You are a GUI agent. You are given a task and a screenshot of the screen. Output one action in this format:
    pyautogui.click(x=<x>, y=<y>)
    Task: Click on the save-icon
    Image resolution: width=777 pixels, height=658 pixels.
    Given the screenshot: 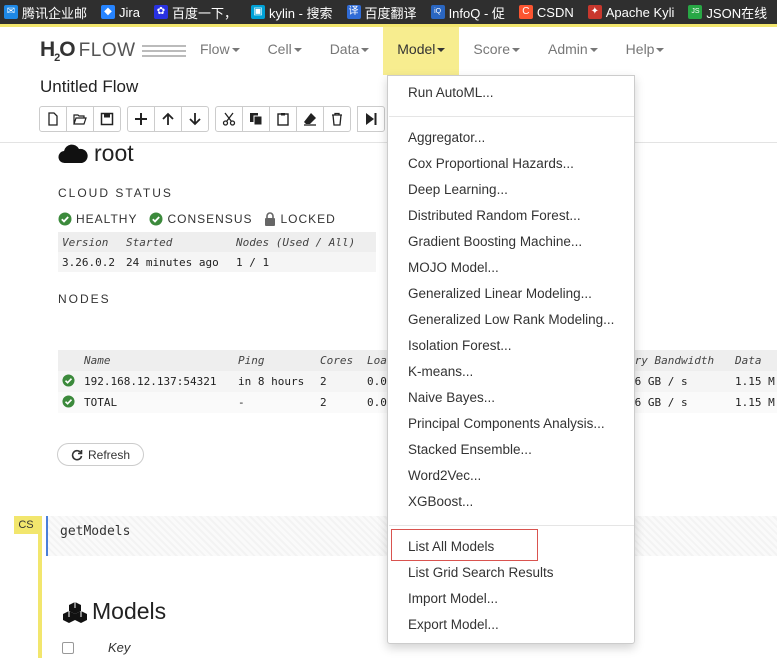 What is the action you would take?
    pyautogui.click(x=107, y=119)
    